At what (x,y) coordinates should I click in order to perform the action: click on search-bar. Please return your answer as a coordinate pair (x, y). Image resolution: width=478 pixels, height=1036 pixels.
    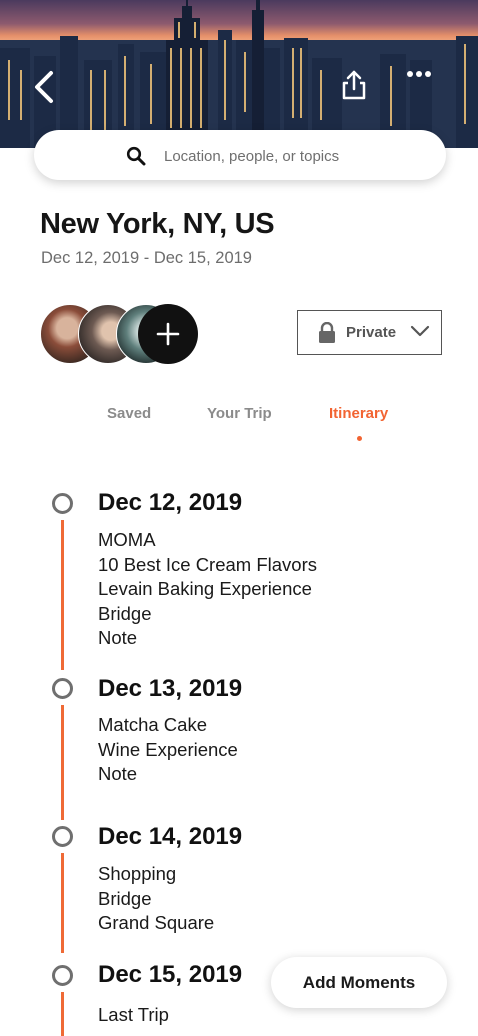
    Looking at the image, I should click on (240, 155).